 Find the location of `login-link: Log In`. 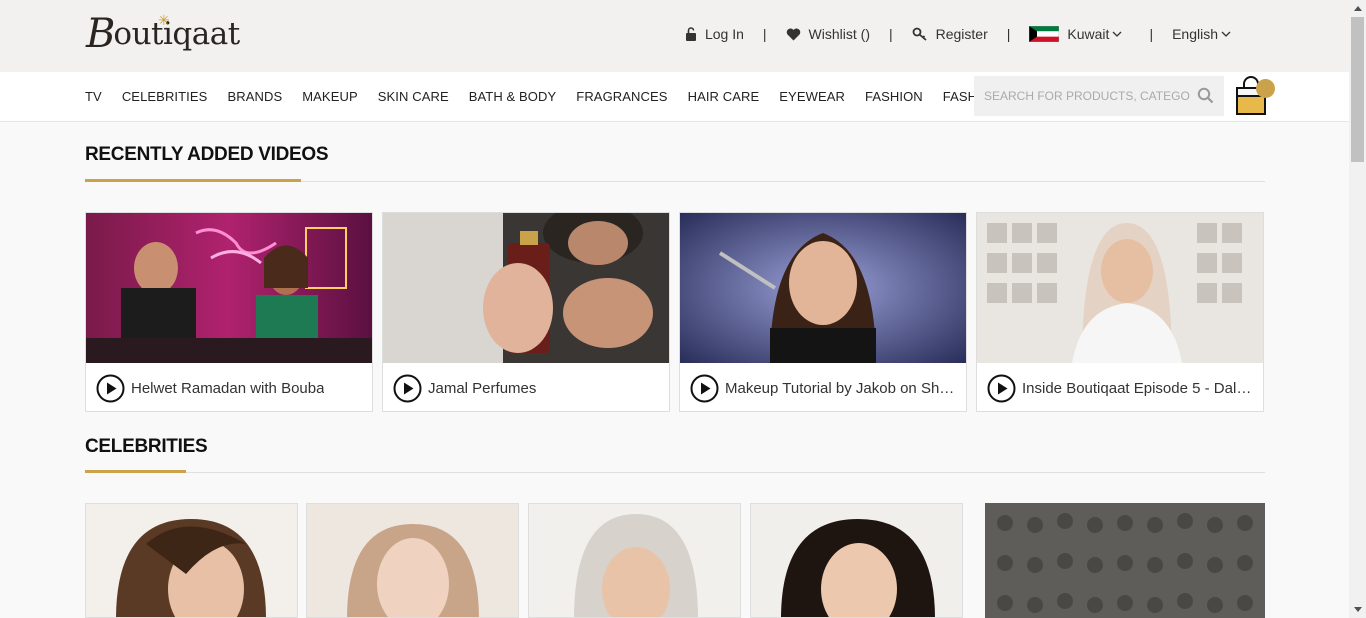

login-link: Log In is located at coordinates (714, 34).